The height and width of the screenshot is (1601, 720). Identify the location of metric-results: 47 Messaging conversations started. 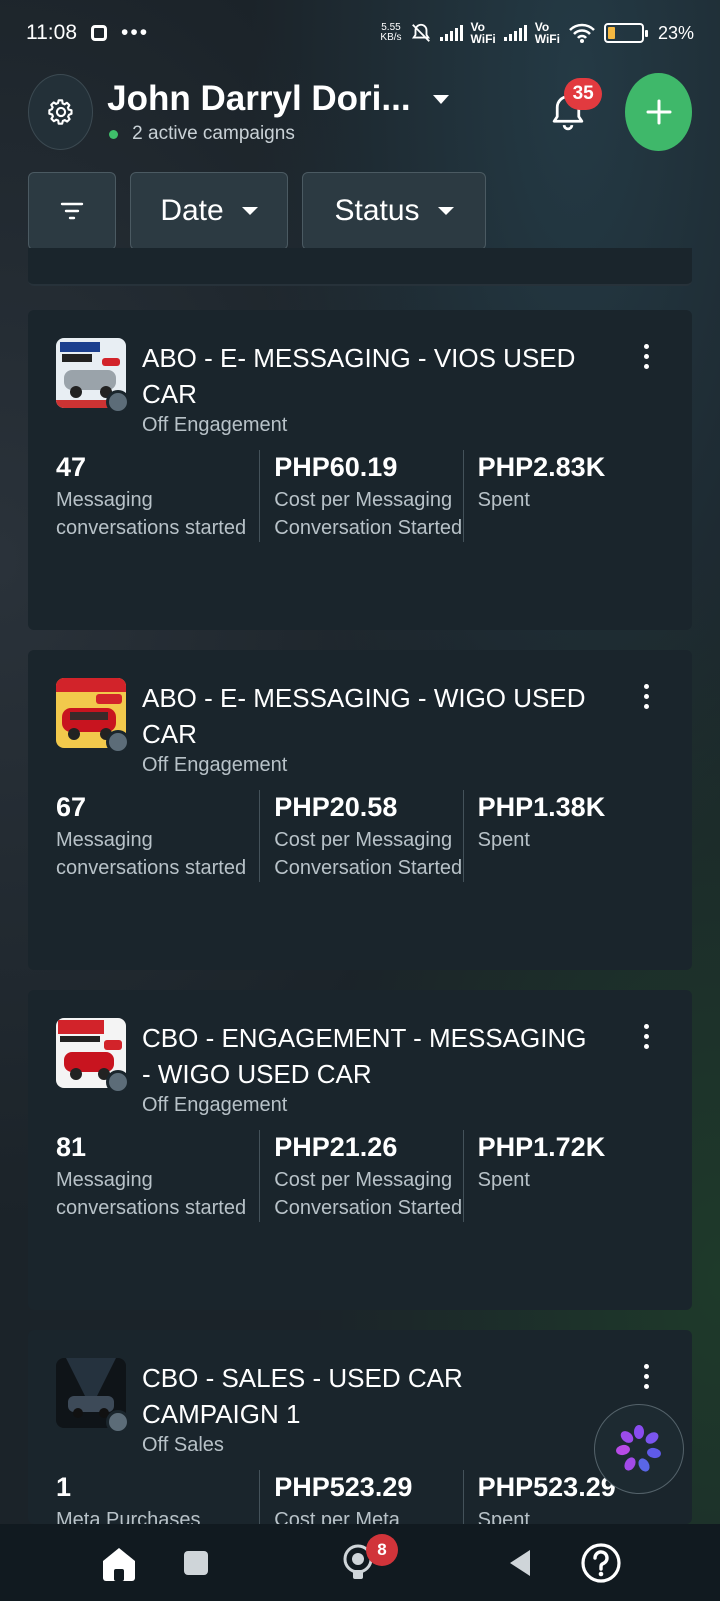
(157, 496).